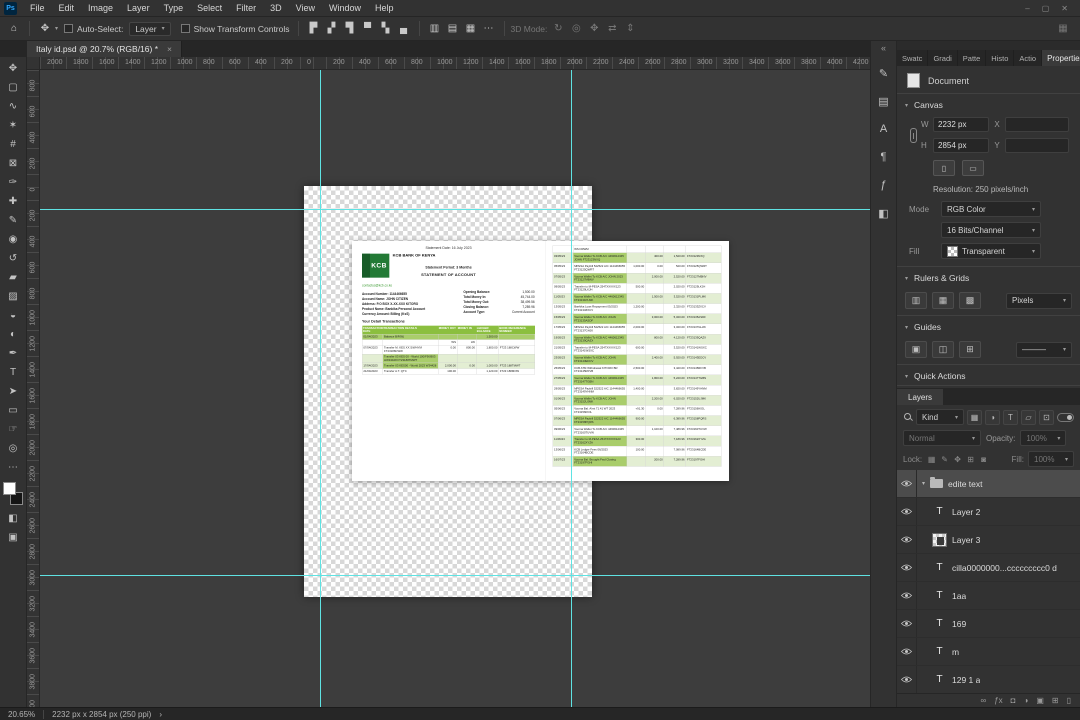  I want to click on quick-selection-tool: ✶, so click(13, 125).